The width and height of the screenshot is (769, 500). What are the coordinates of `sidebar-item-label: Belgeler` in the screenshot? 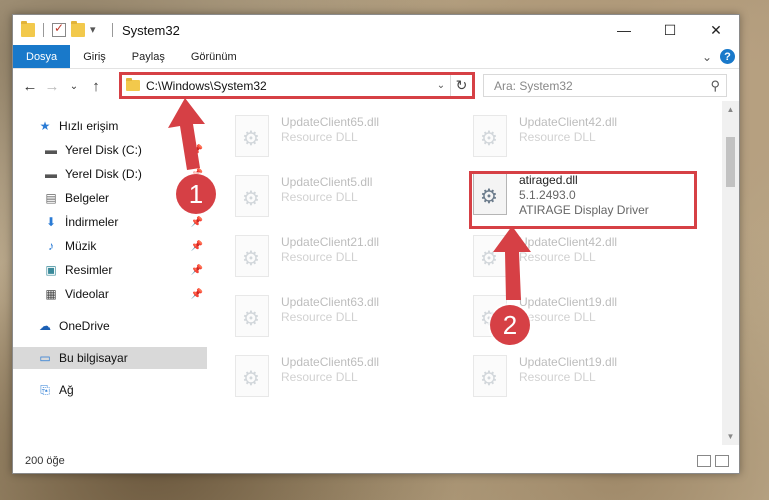 It's located at (87, 198).